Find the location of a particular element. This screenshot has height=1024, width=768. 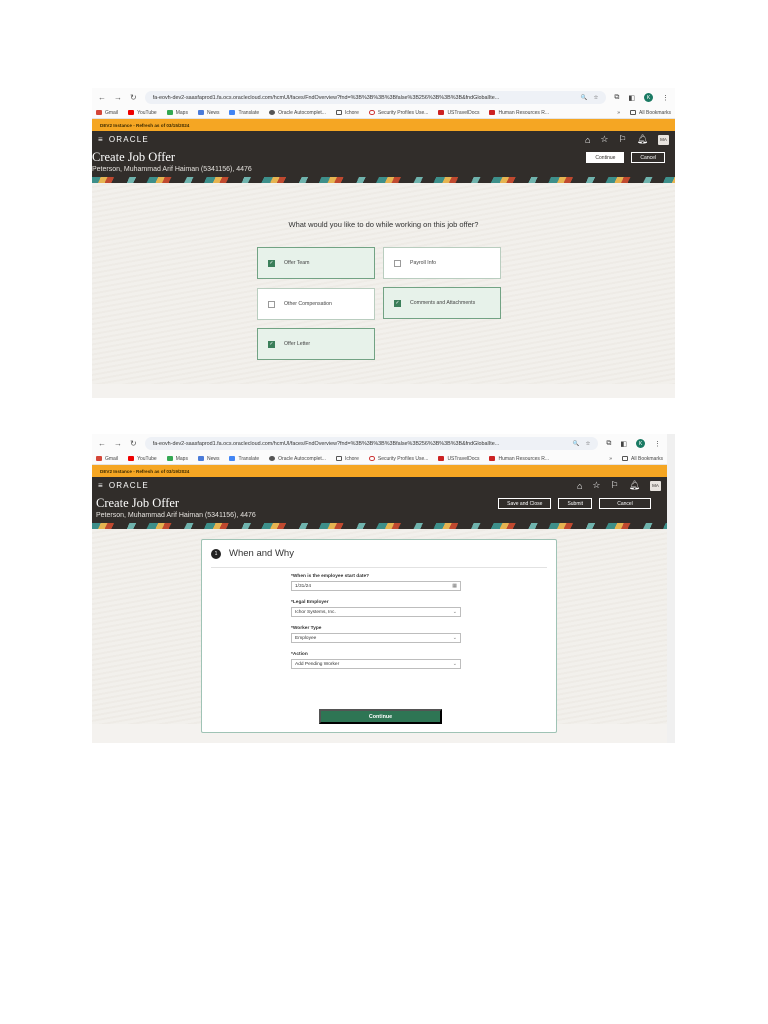

option-other-compensation: Other Compensation is located at coordinates (316, 304).